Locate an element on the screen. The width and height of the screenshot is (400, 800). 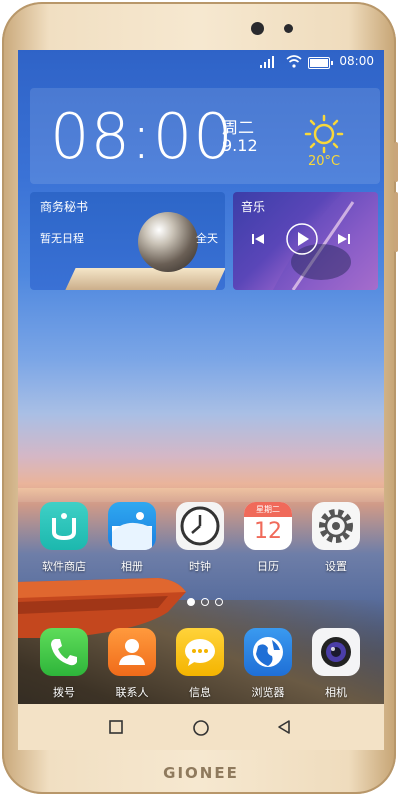
calendar-icon: 星期二 12 is located at coordinates (268, 526).